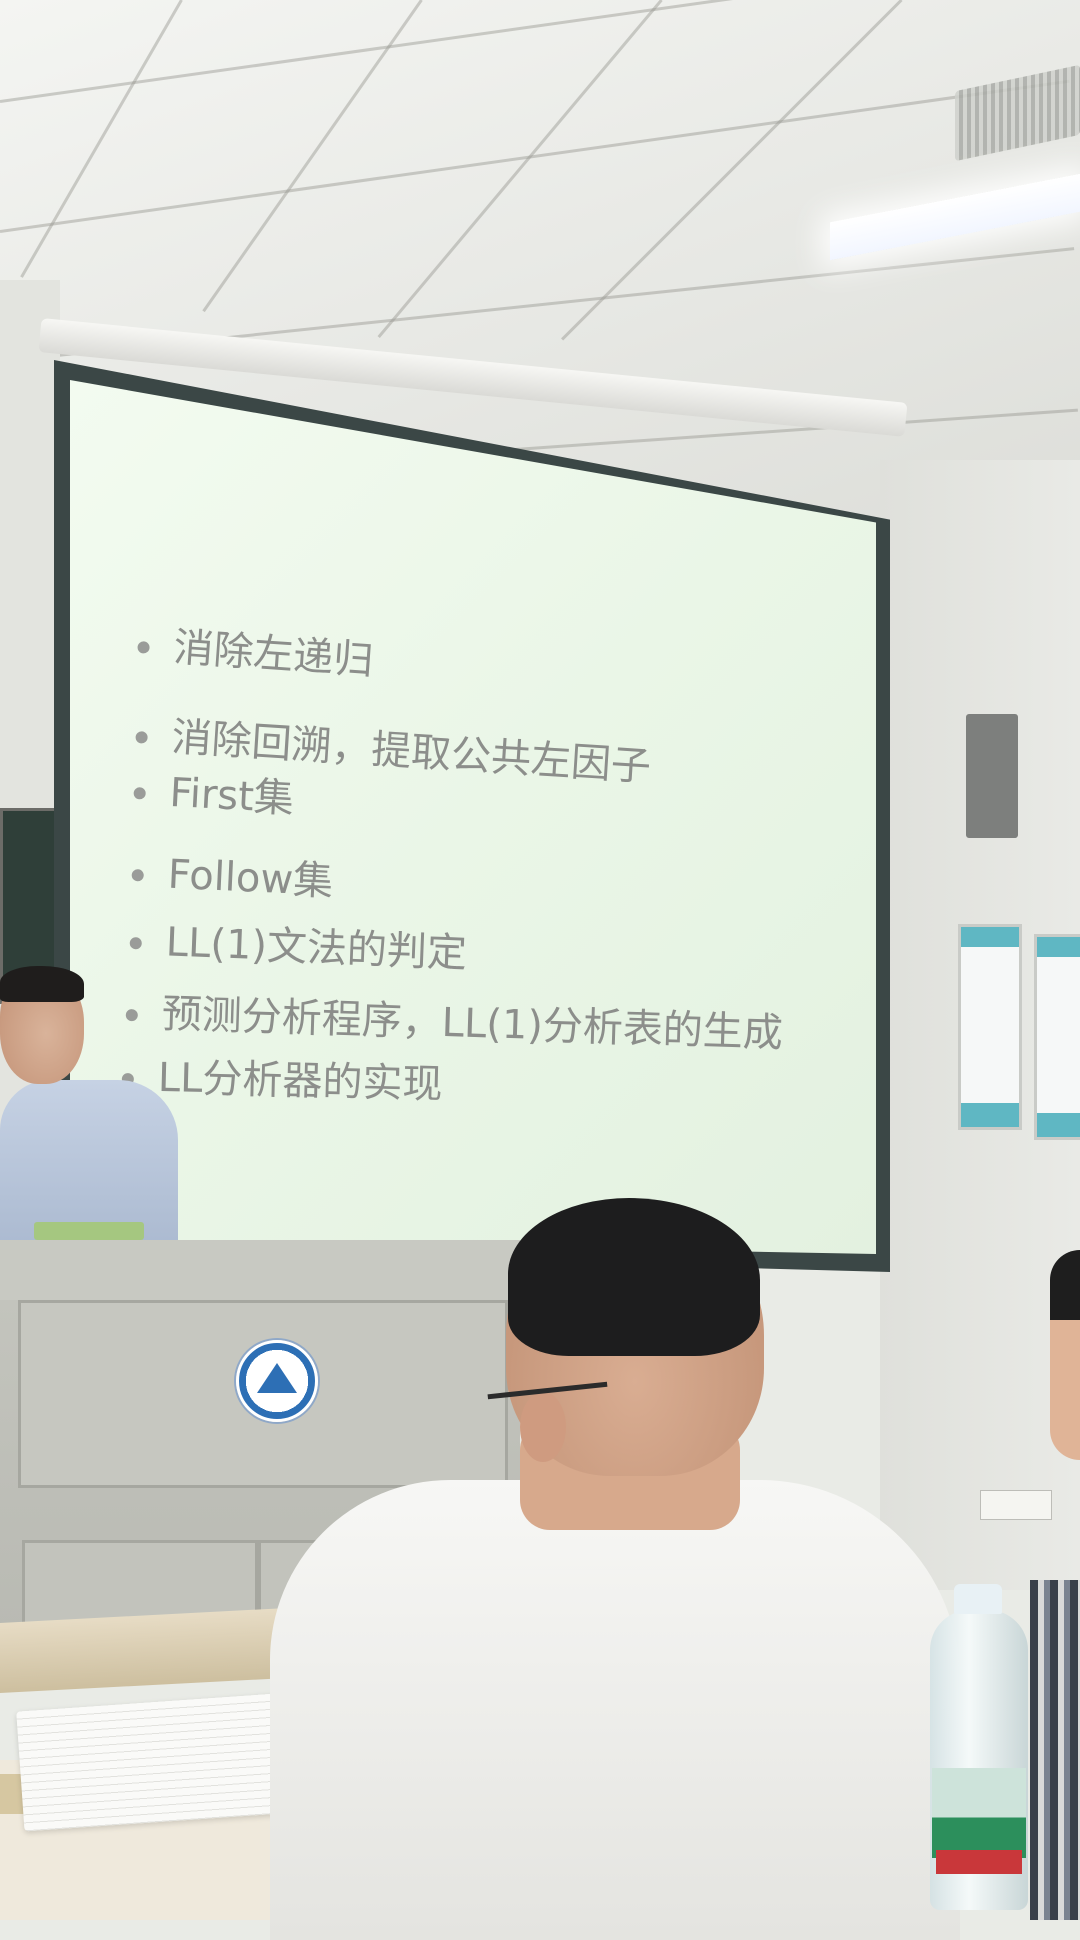 The height and width of the screenshot is (1940, 1080). What do you see at coordinates (978, 1599) in the screenshot?
I see `bottle-cap` at bounding box center [978, 1599].